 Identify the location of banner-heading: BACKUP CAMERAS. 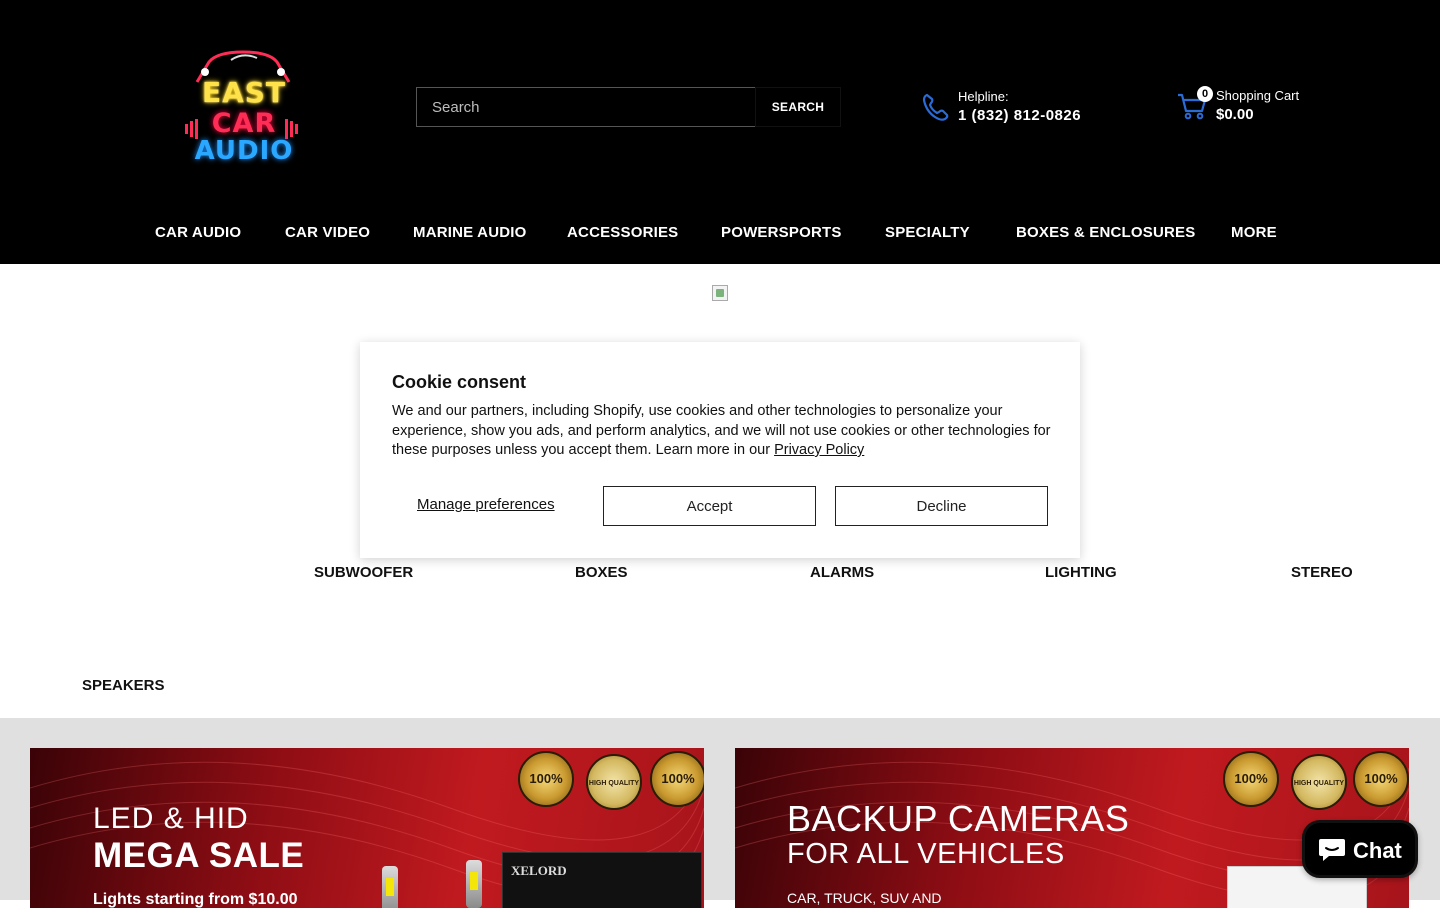
(958, 818).